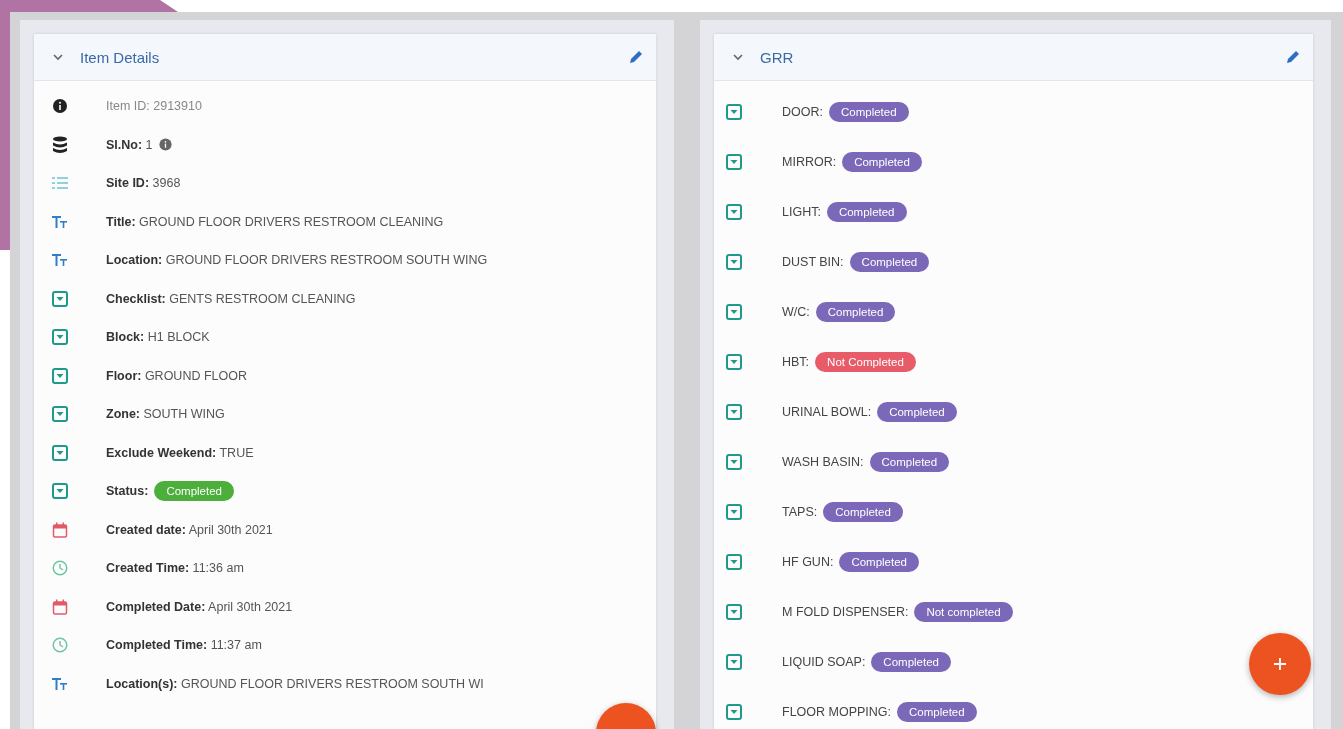  I want to click on detail-text: Site ID: 3968, so click(143, 183).